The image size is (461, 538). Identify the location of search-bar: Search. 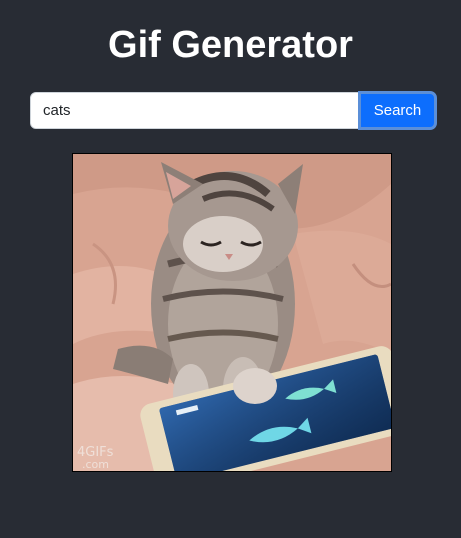
(233, 110).